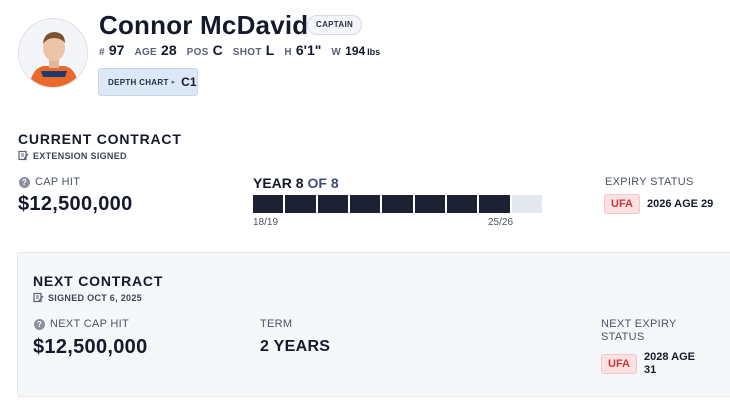  I want to click on jersey-number: 97, so click(116, 50).